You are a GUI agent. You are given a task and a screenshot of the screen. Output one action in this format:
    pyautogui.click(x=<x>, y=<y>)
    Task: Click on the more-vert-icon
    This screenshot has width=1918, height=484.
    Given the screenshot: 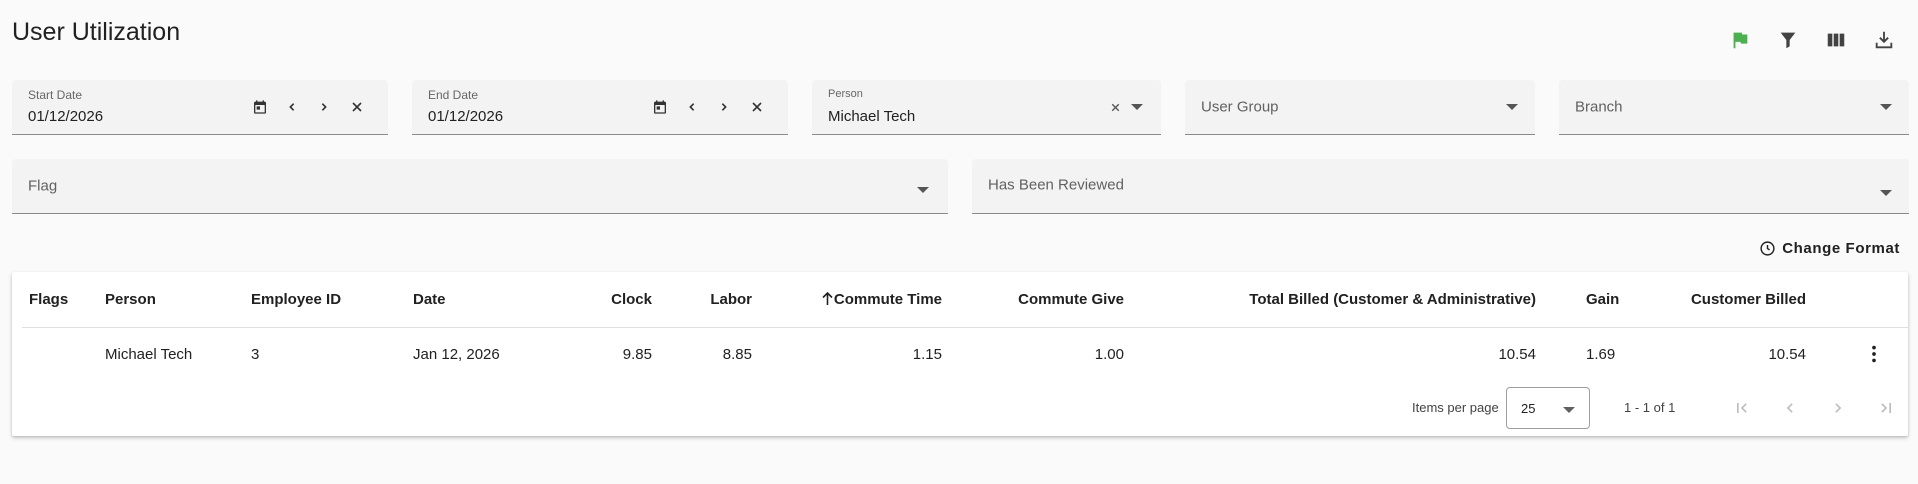 What is the action you would take?
    pyautogui.click(x=1874, y=354)
    